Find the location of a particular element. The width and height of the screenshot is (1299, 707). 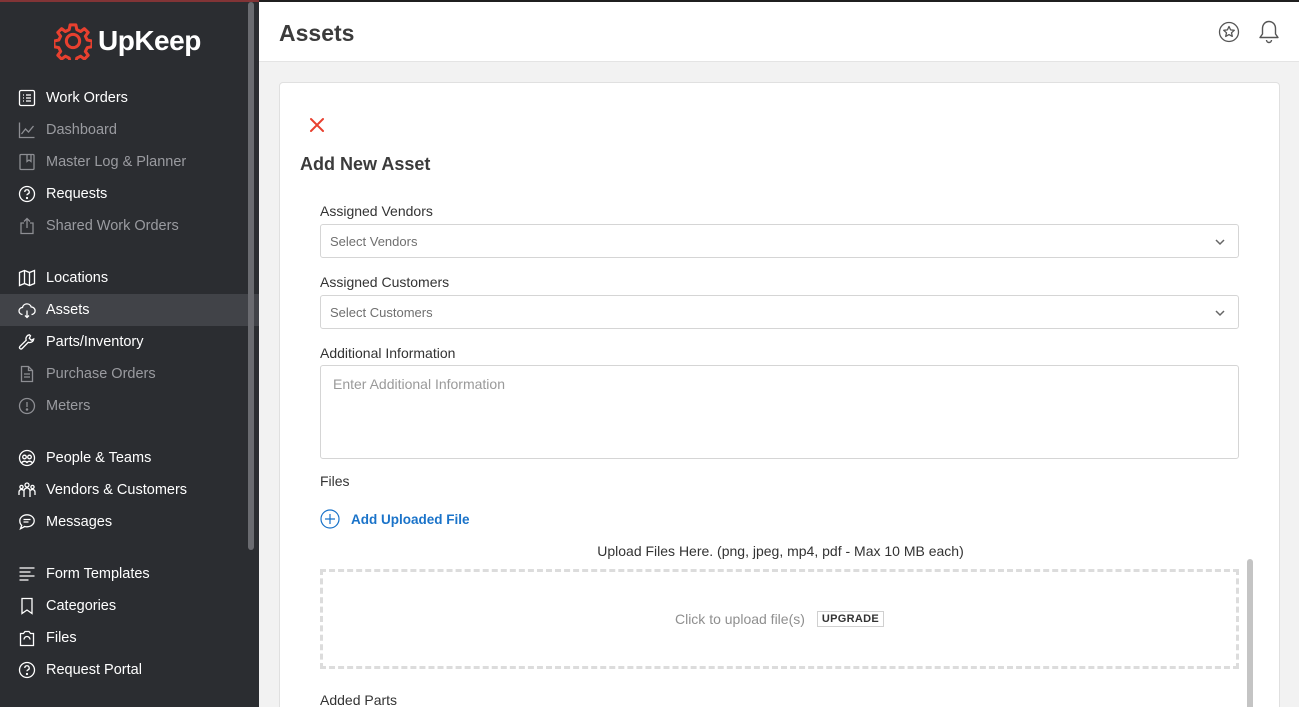

sidebar-item-label: Form Templates is located at coordinates (98, 574).